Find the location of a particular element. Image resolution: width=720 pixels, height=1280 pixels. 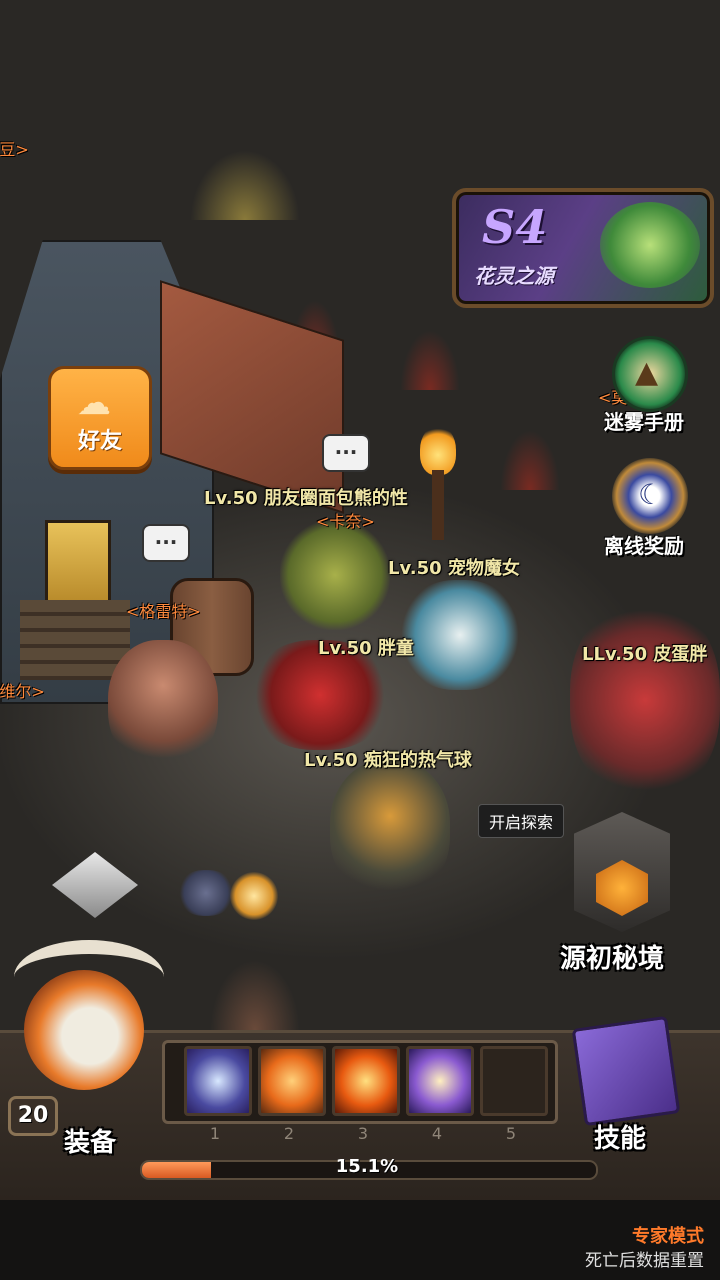

slot-number: 2 is located at coordinates (289, 1133).